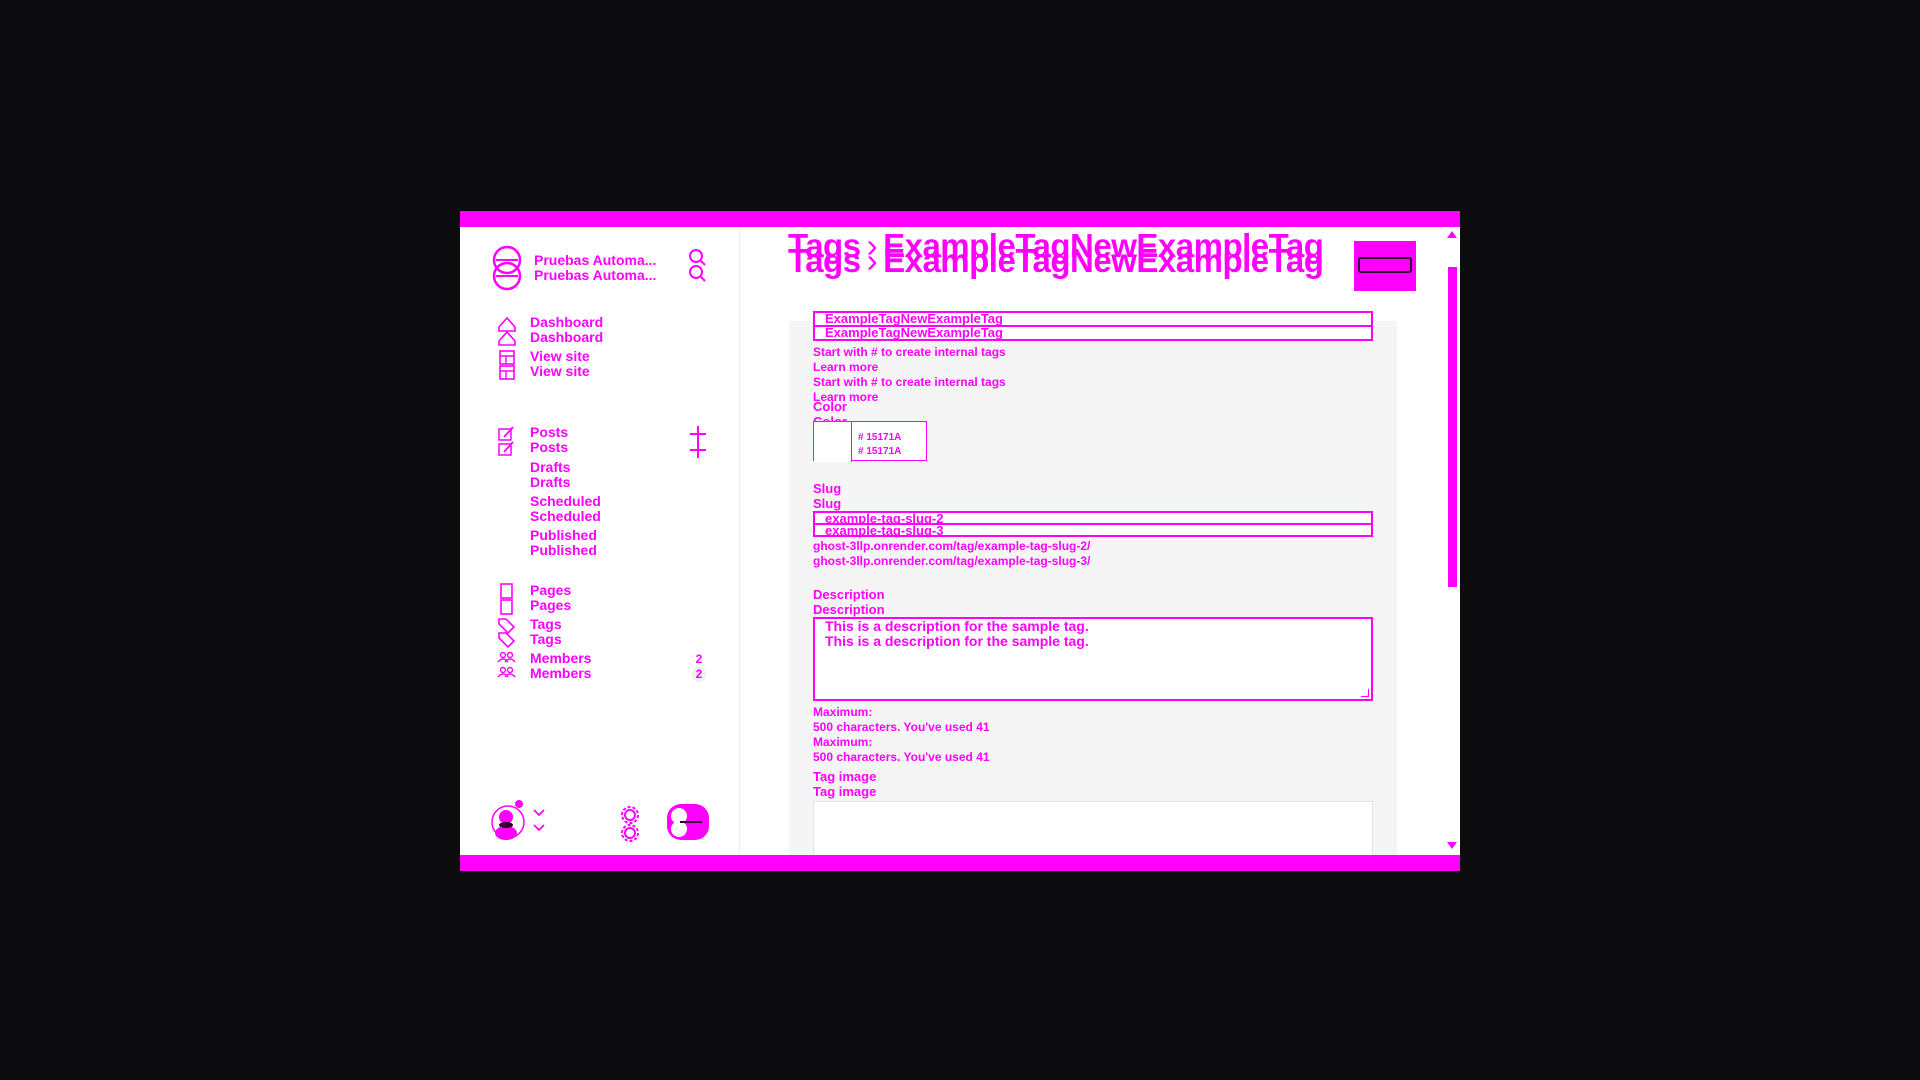  I want to click on members-count-badge: 2 2, so click(699, 667).